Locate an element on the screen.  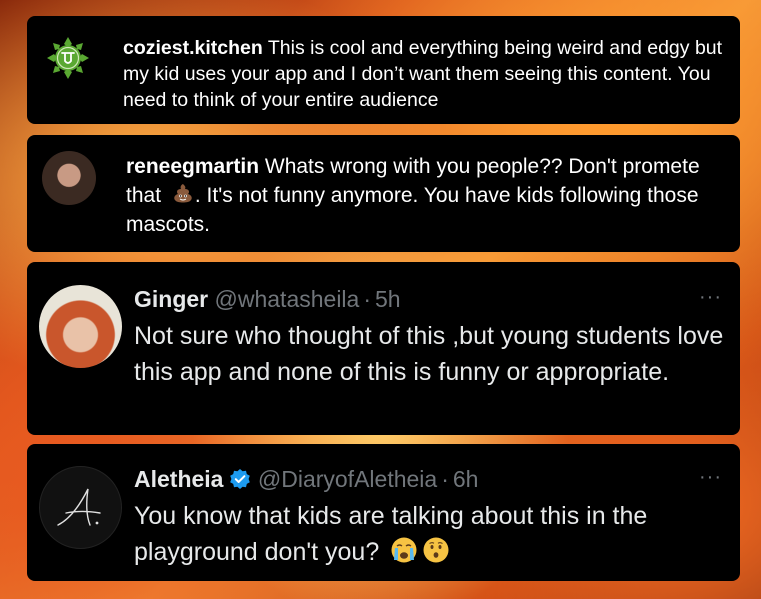
tweet-header: Ginger @whatasheila · 5h is located at coordinates (267, 299).